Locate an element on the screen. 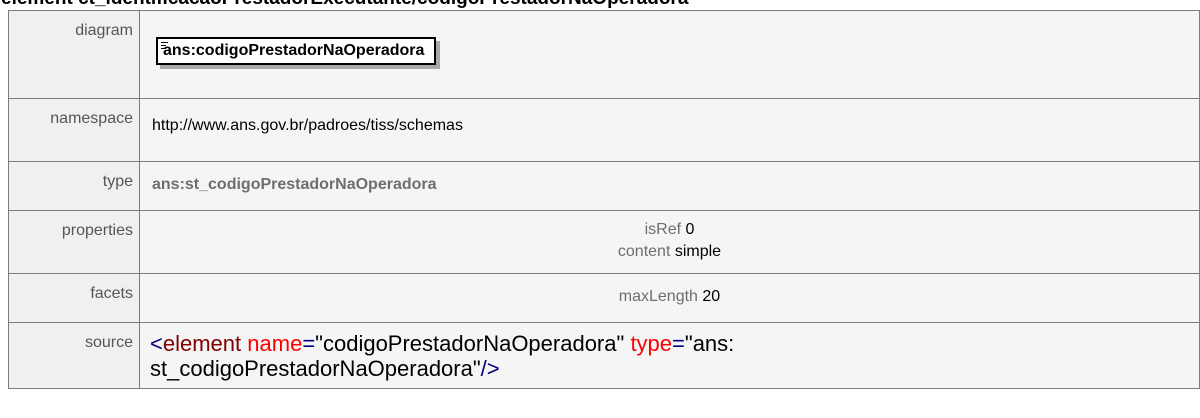 This screenshot has width=1200, height=418. source-element-tag: element is located at coordinates (202, 343).